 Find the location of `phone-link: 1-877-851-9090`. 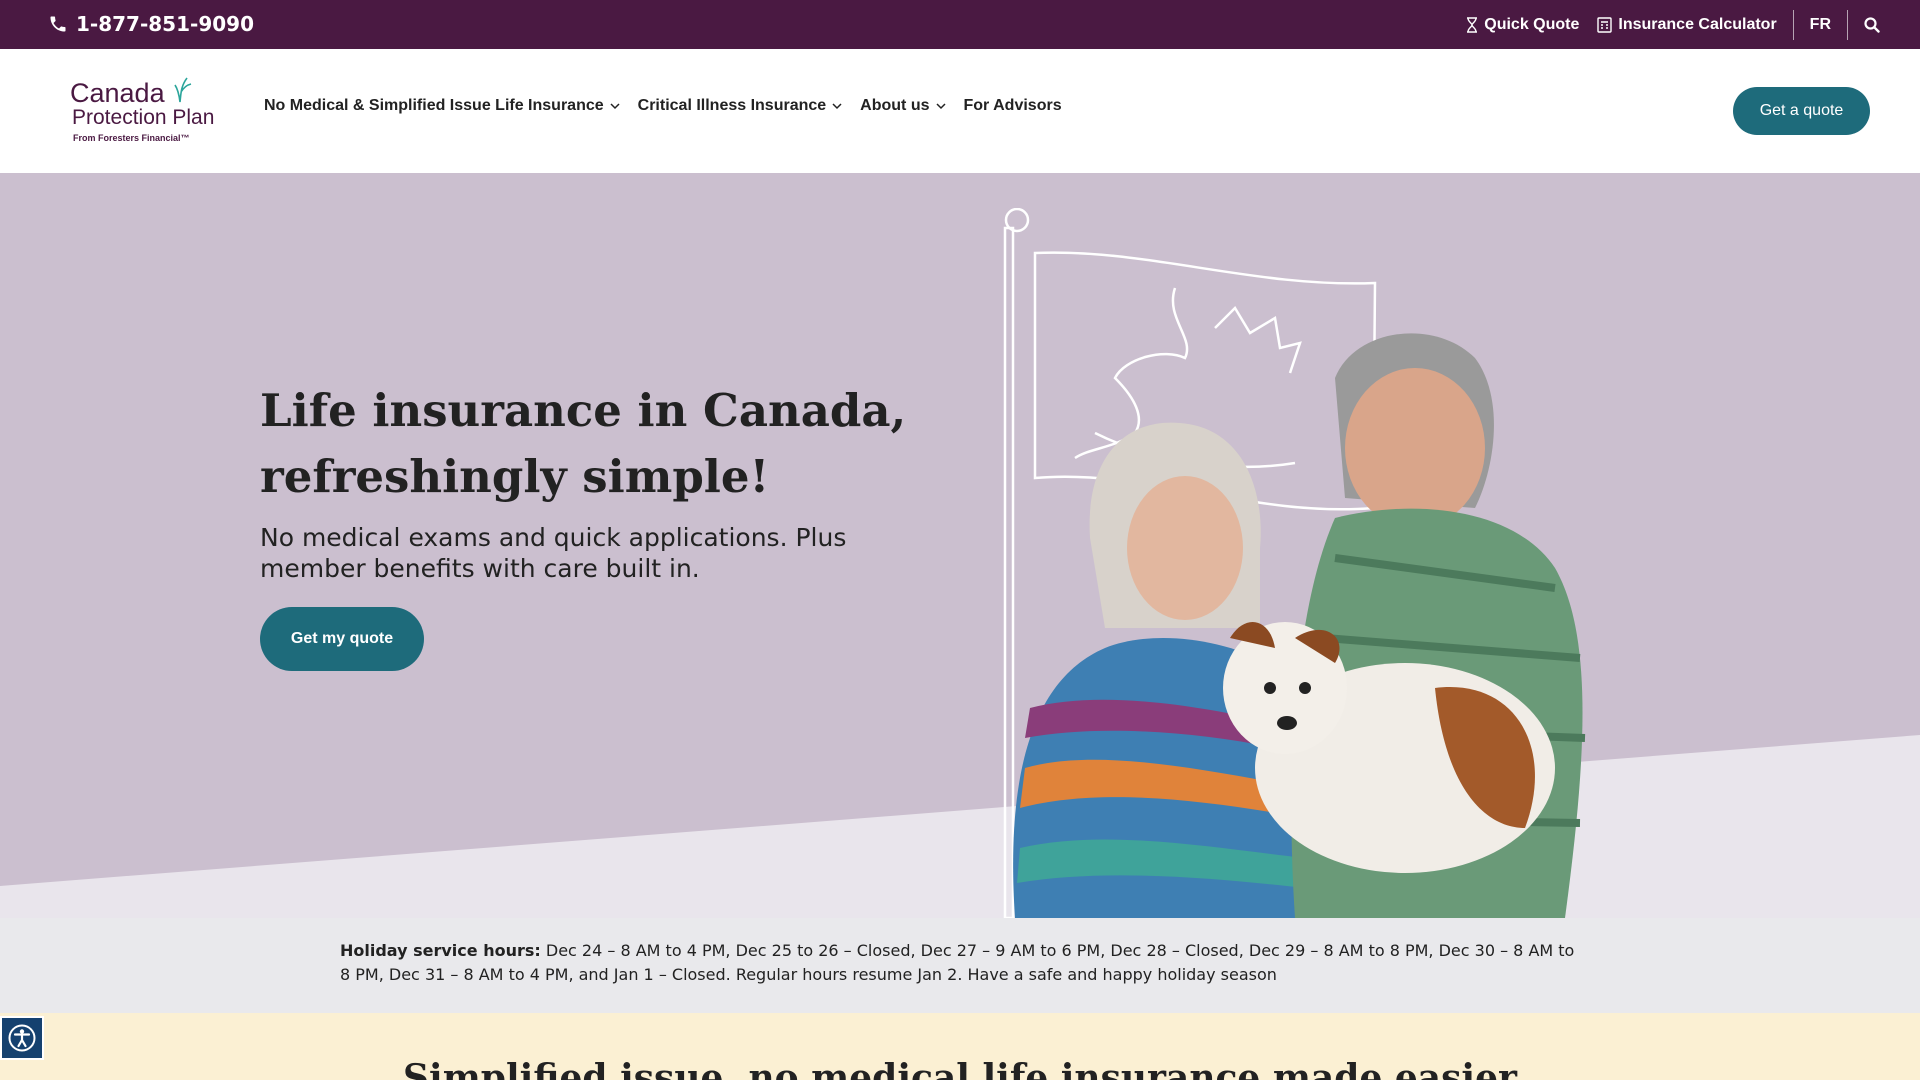

phone-link: 1-877-851-9090 is located at coordinates (151, 24).